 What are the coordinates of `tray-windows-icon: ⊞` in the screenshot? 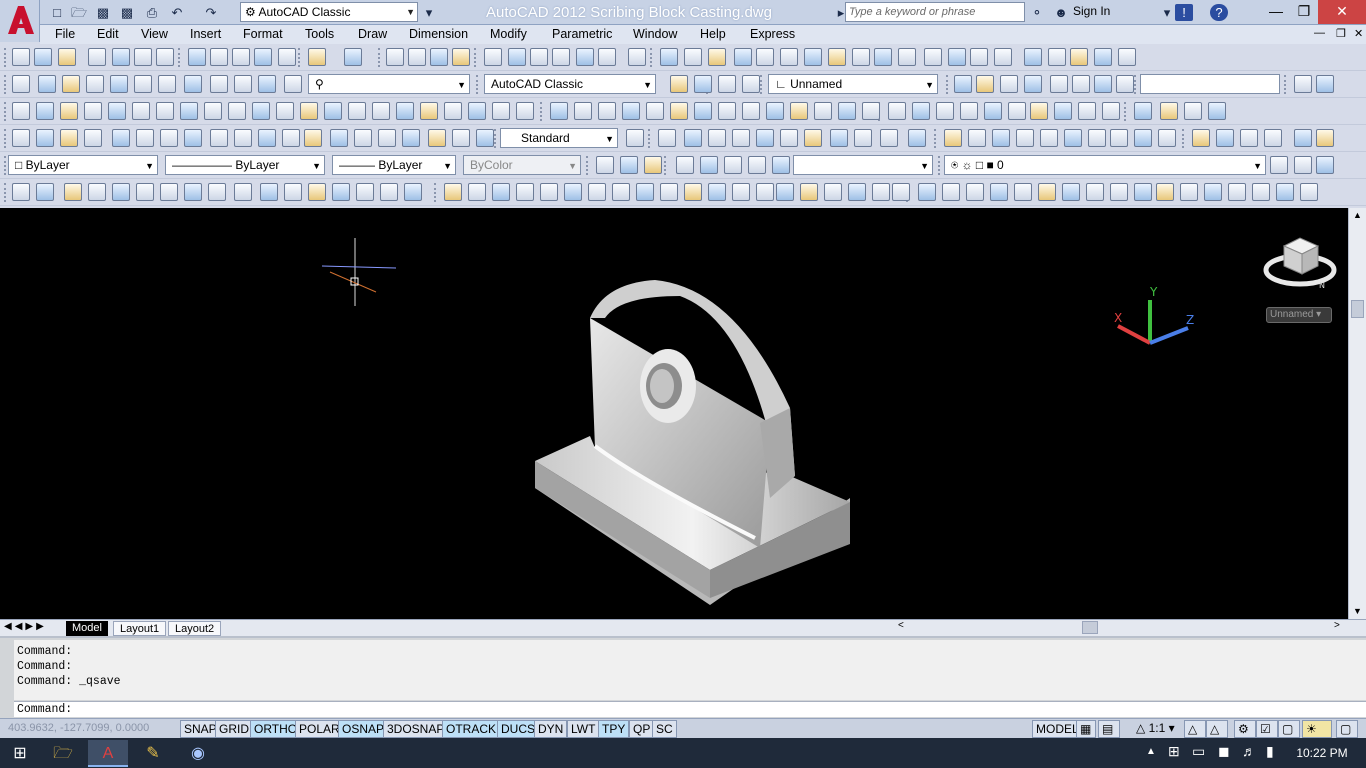 It's located at (1174, 751).